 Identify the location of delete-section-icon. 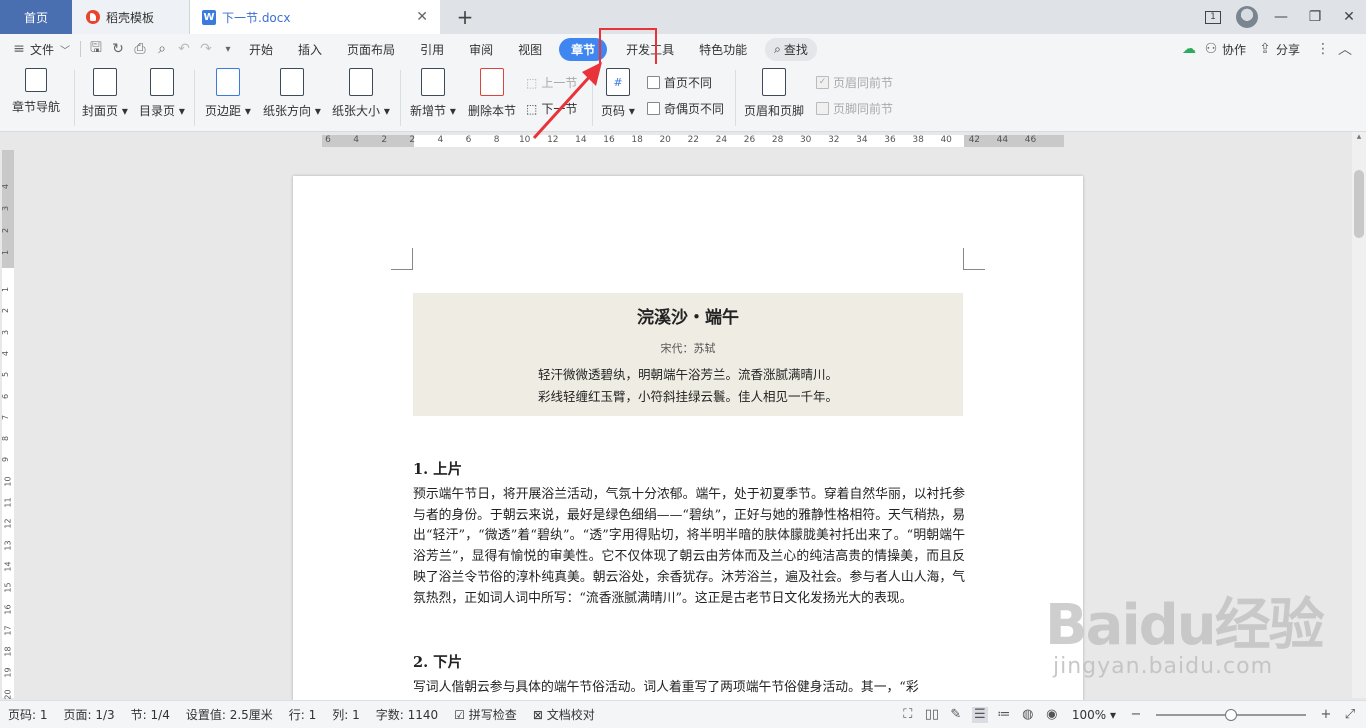
(492, 82).